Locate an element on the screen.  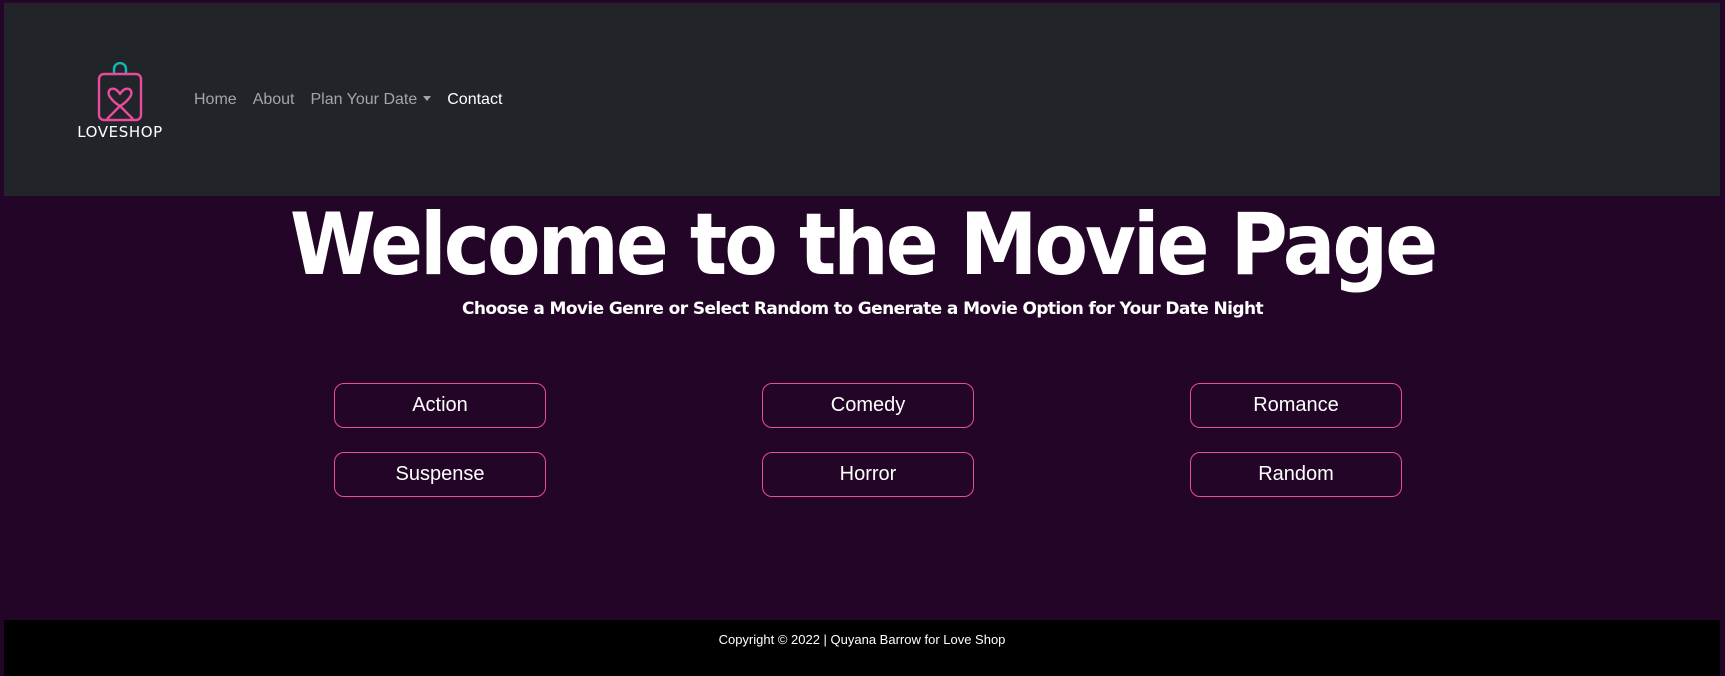
nav-item-plan-your-date: Plan Your Date is located at coordinates (371, 100).